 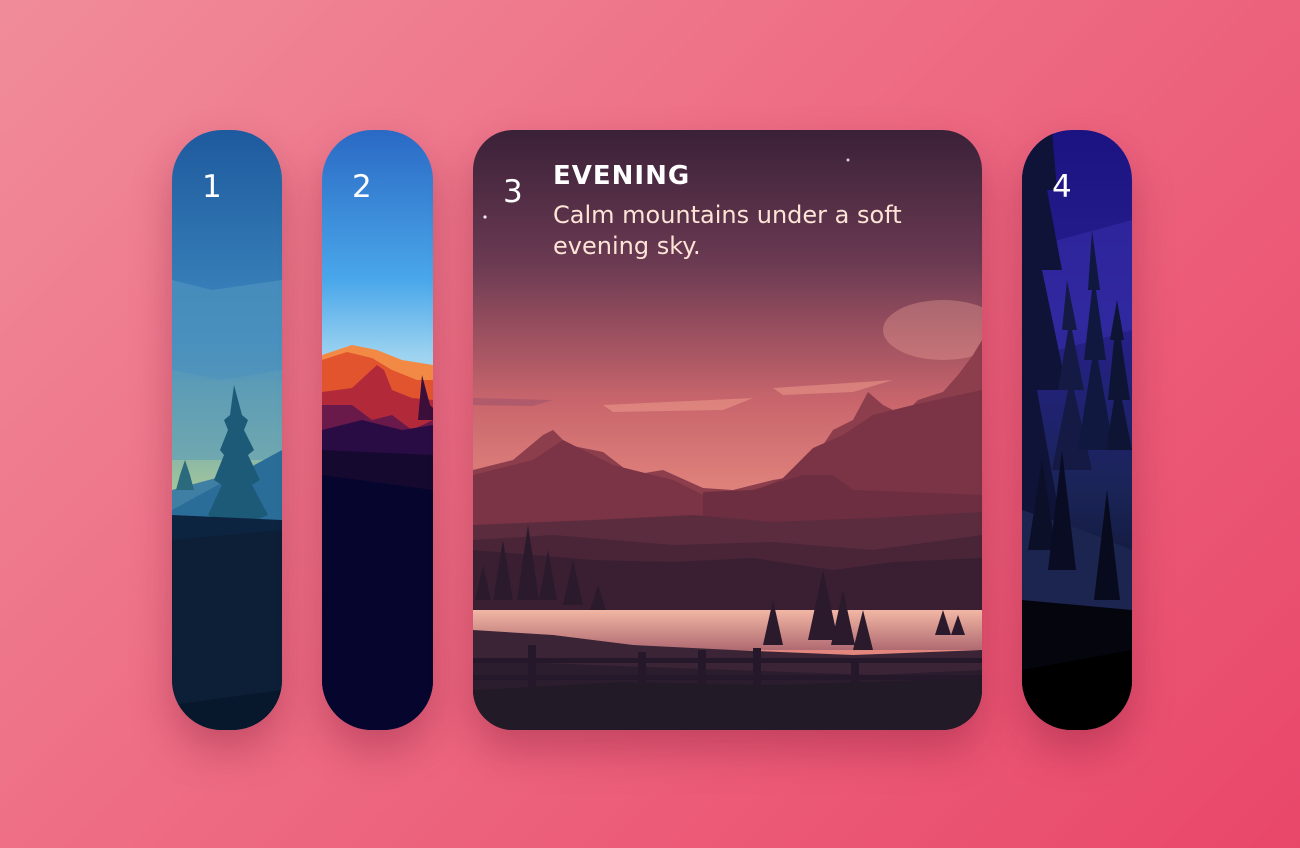 I want to click on panel-1-number: 1, so click(x=212, y=187).